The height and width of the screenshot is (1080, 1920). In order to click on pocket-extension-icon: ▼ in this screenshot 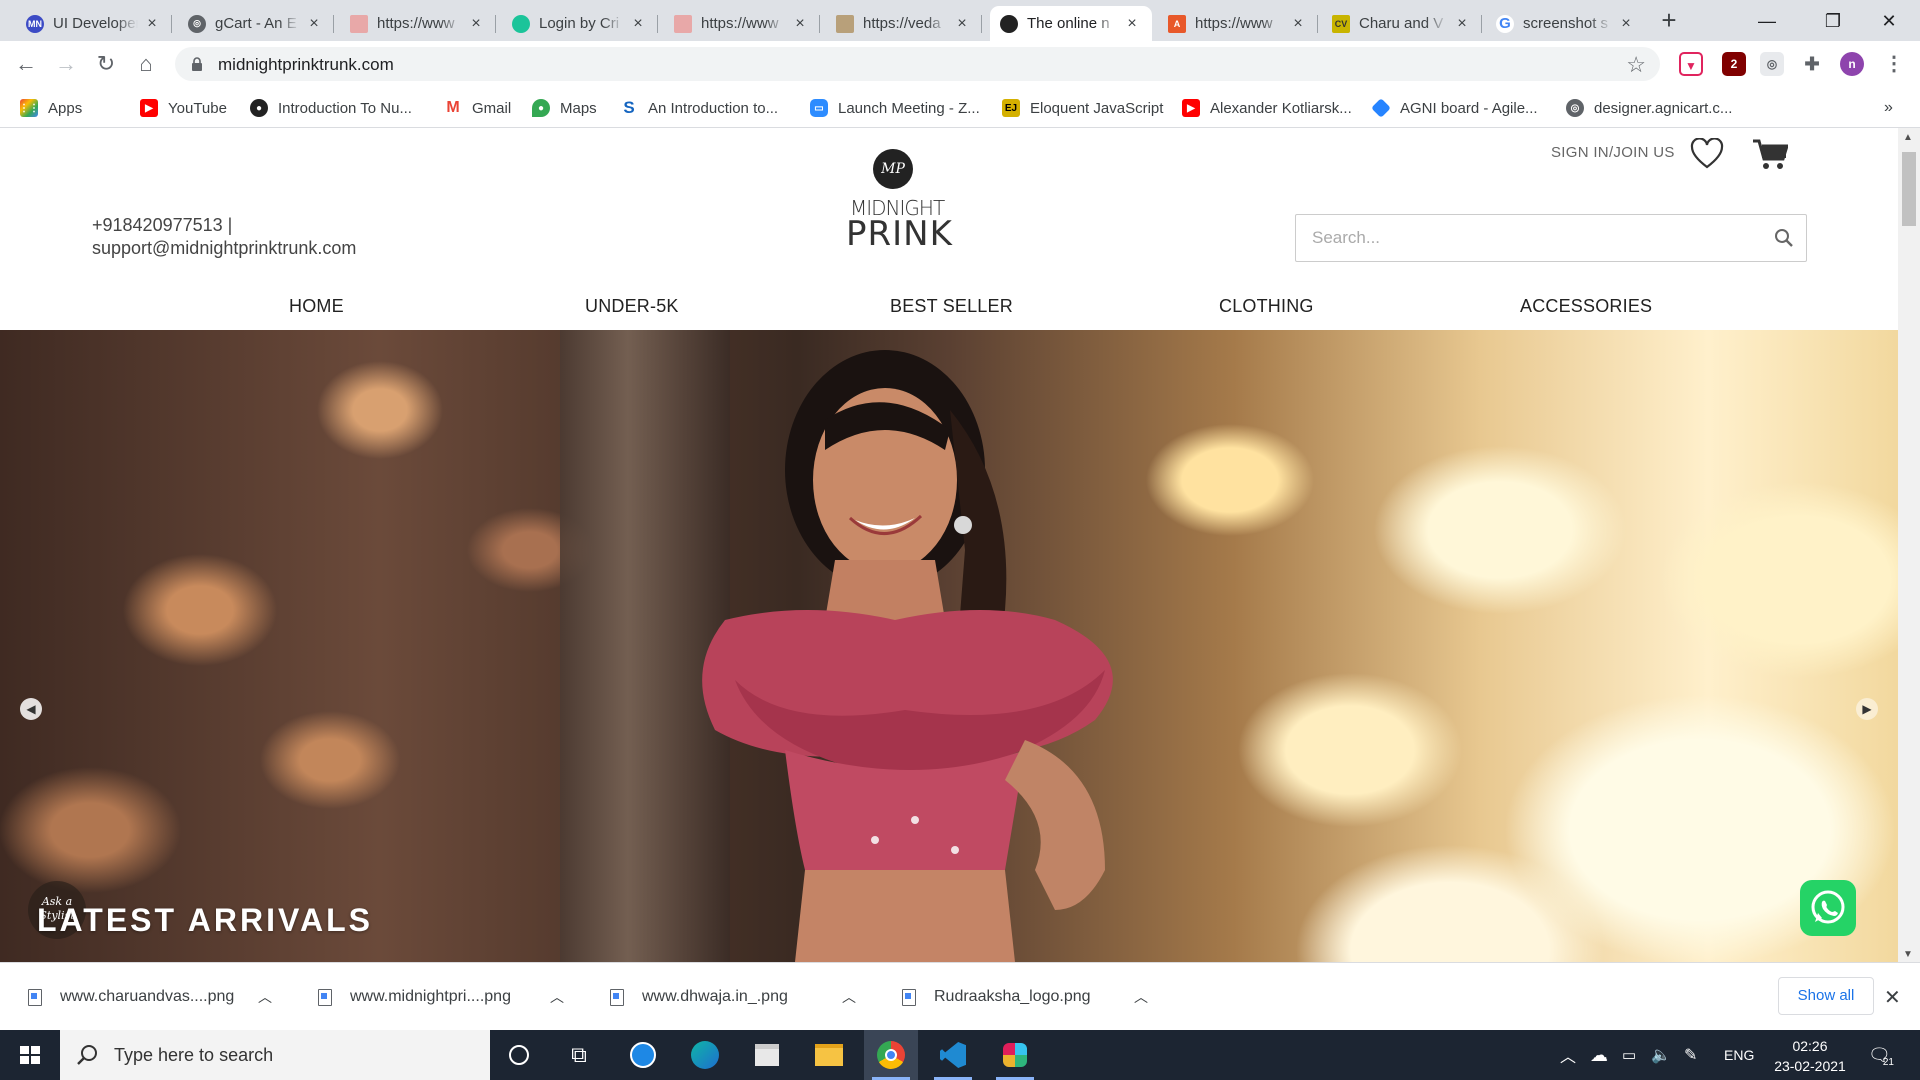, I will do `click(1691, 64)`.